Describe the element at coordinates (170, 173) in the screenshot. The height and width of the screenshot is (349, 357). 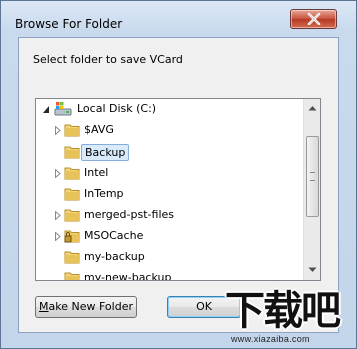
I see `tree-item-intel: Intel` at that location.